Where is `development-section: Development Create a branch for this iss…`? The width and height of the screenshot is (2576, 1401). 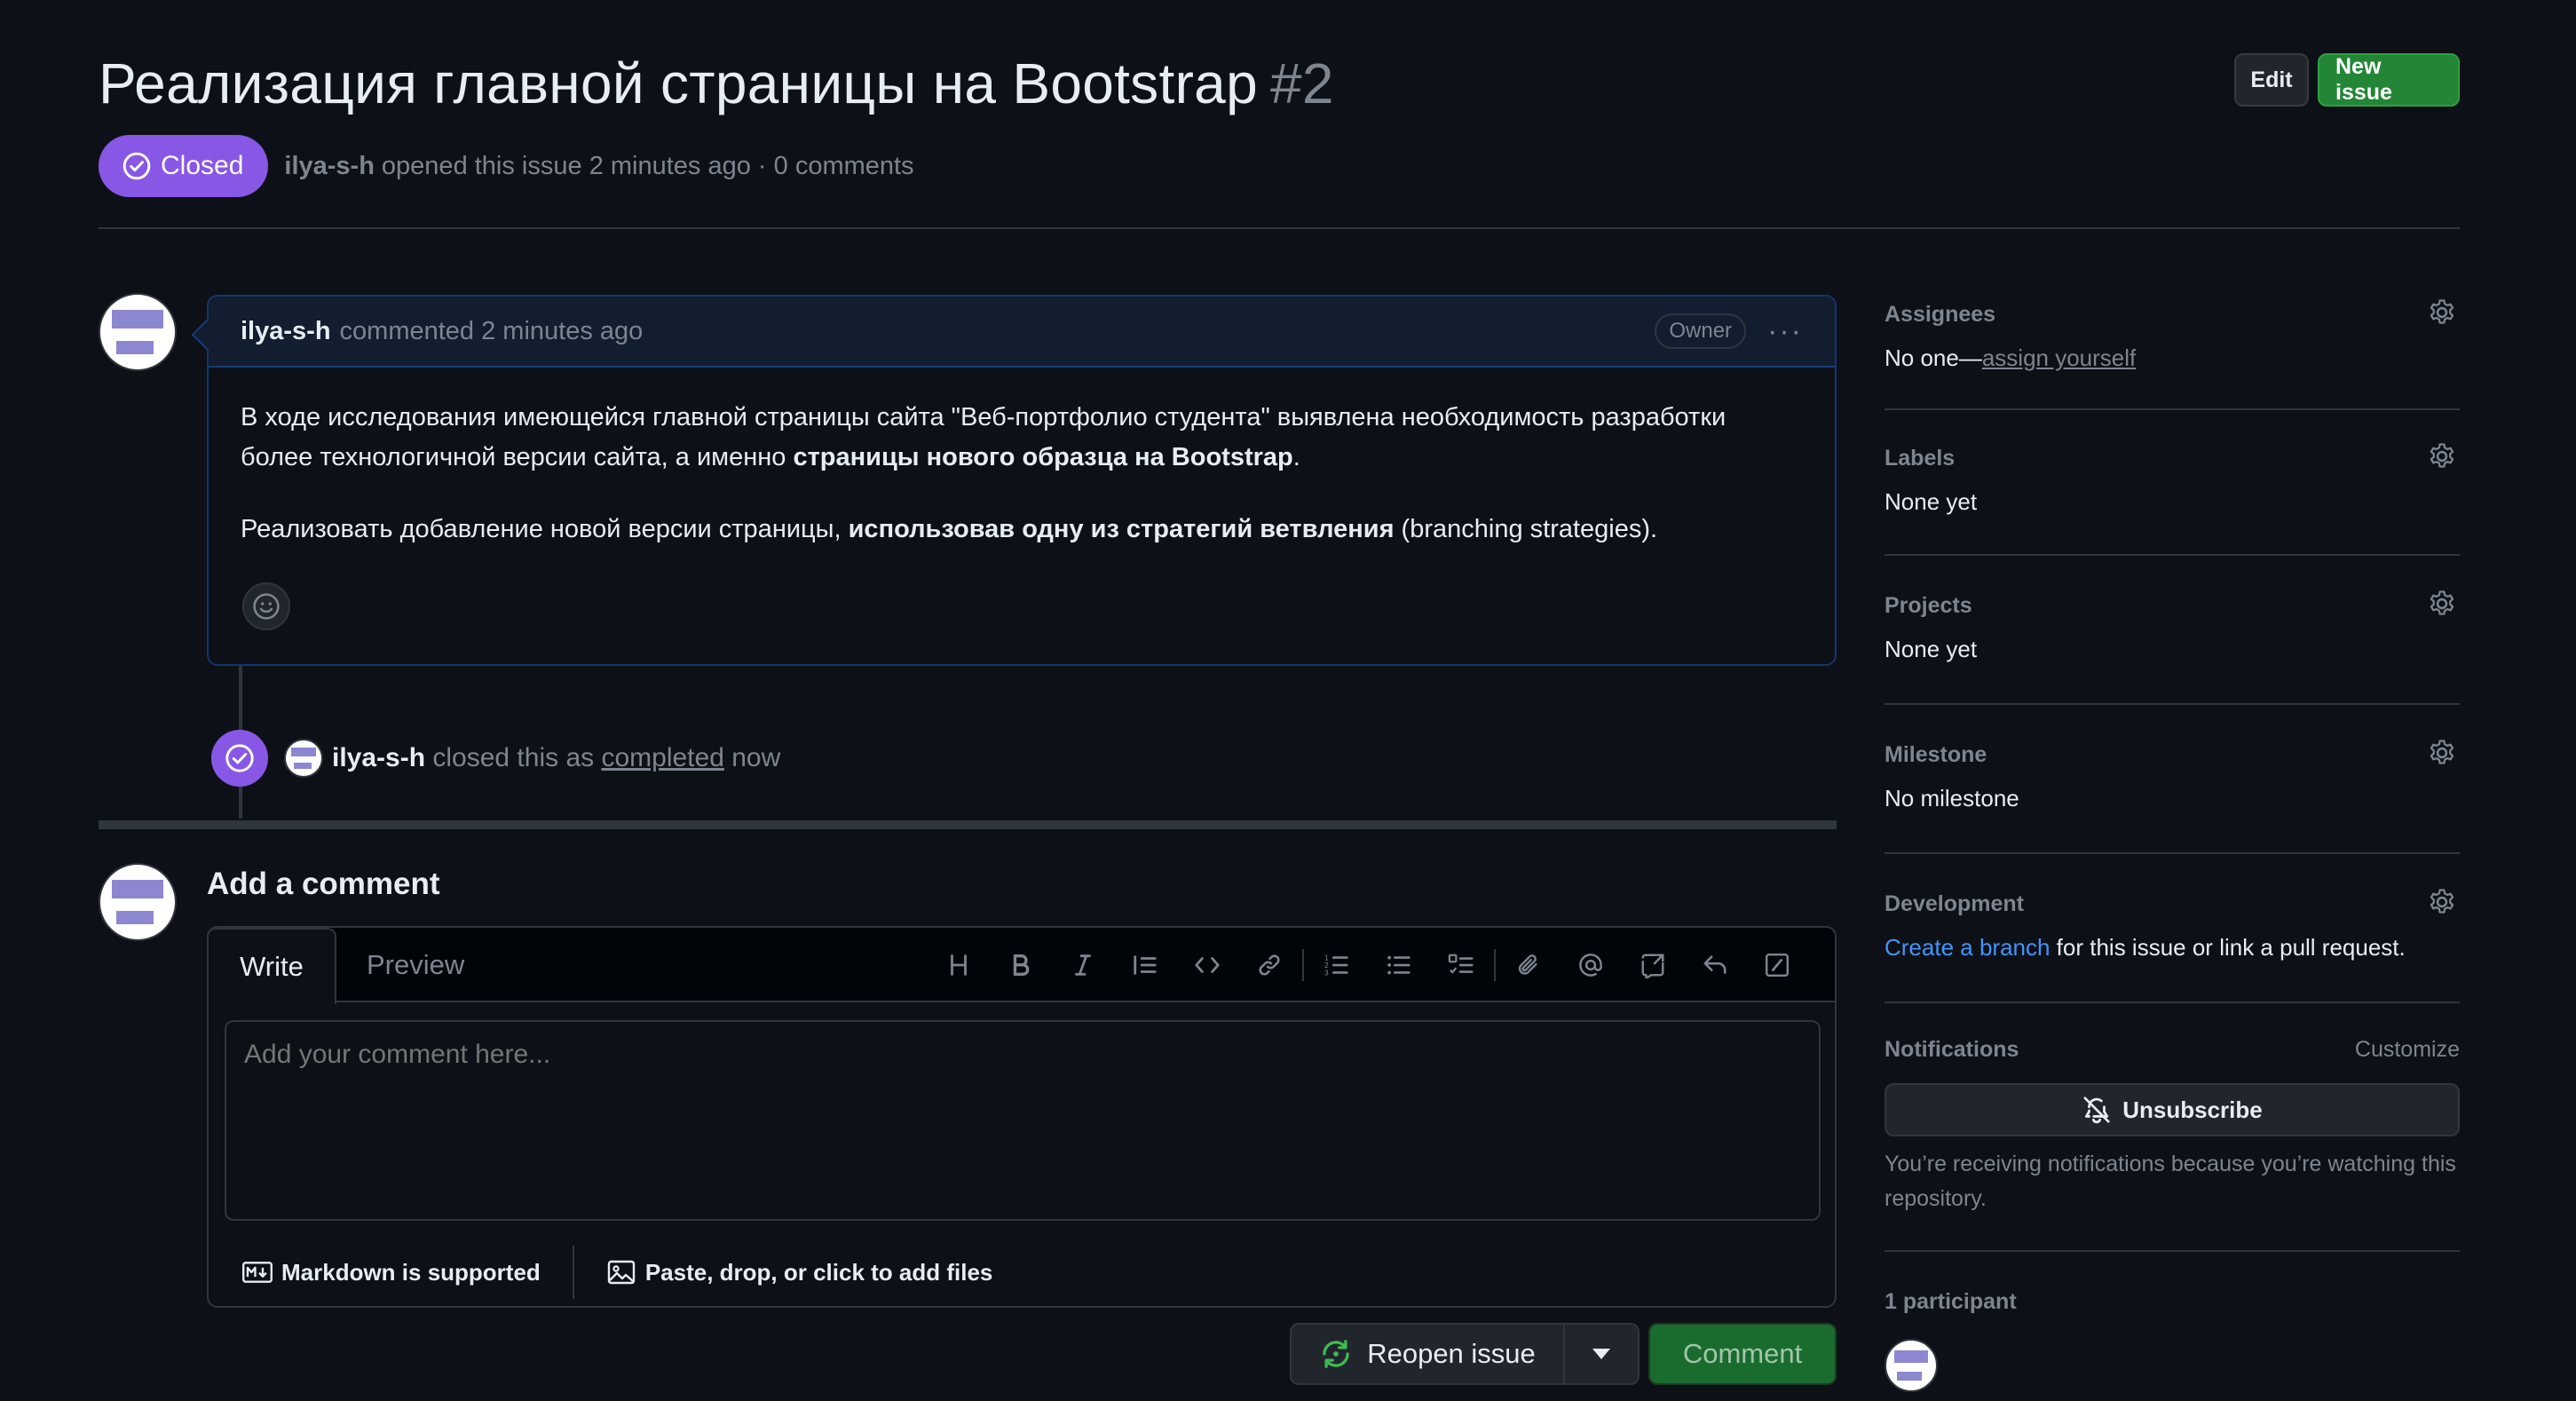
development-section: Development Create a branch for this iss… is located at coordinates (2172, 928).